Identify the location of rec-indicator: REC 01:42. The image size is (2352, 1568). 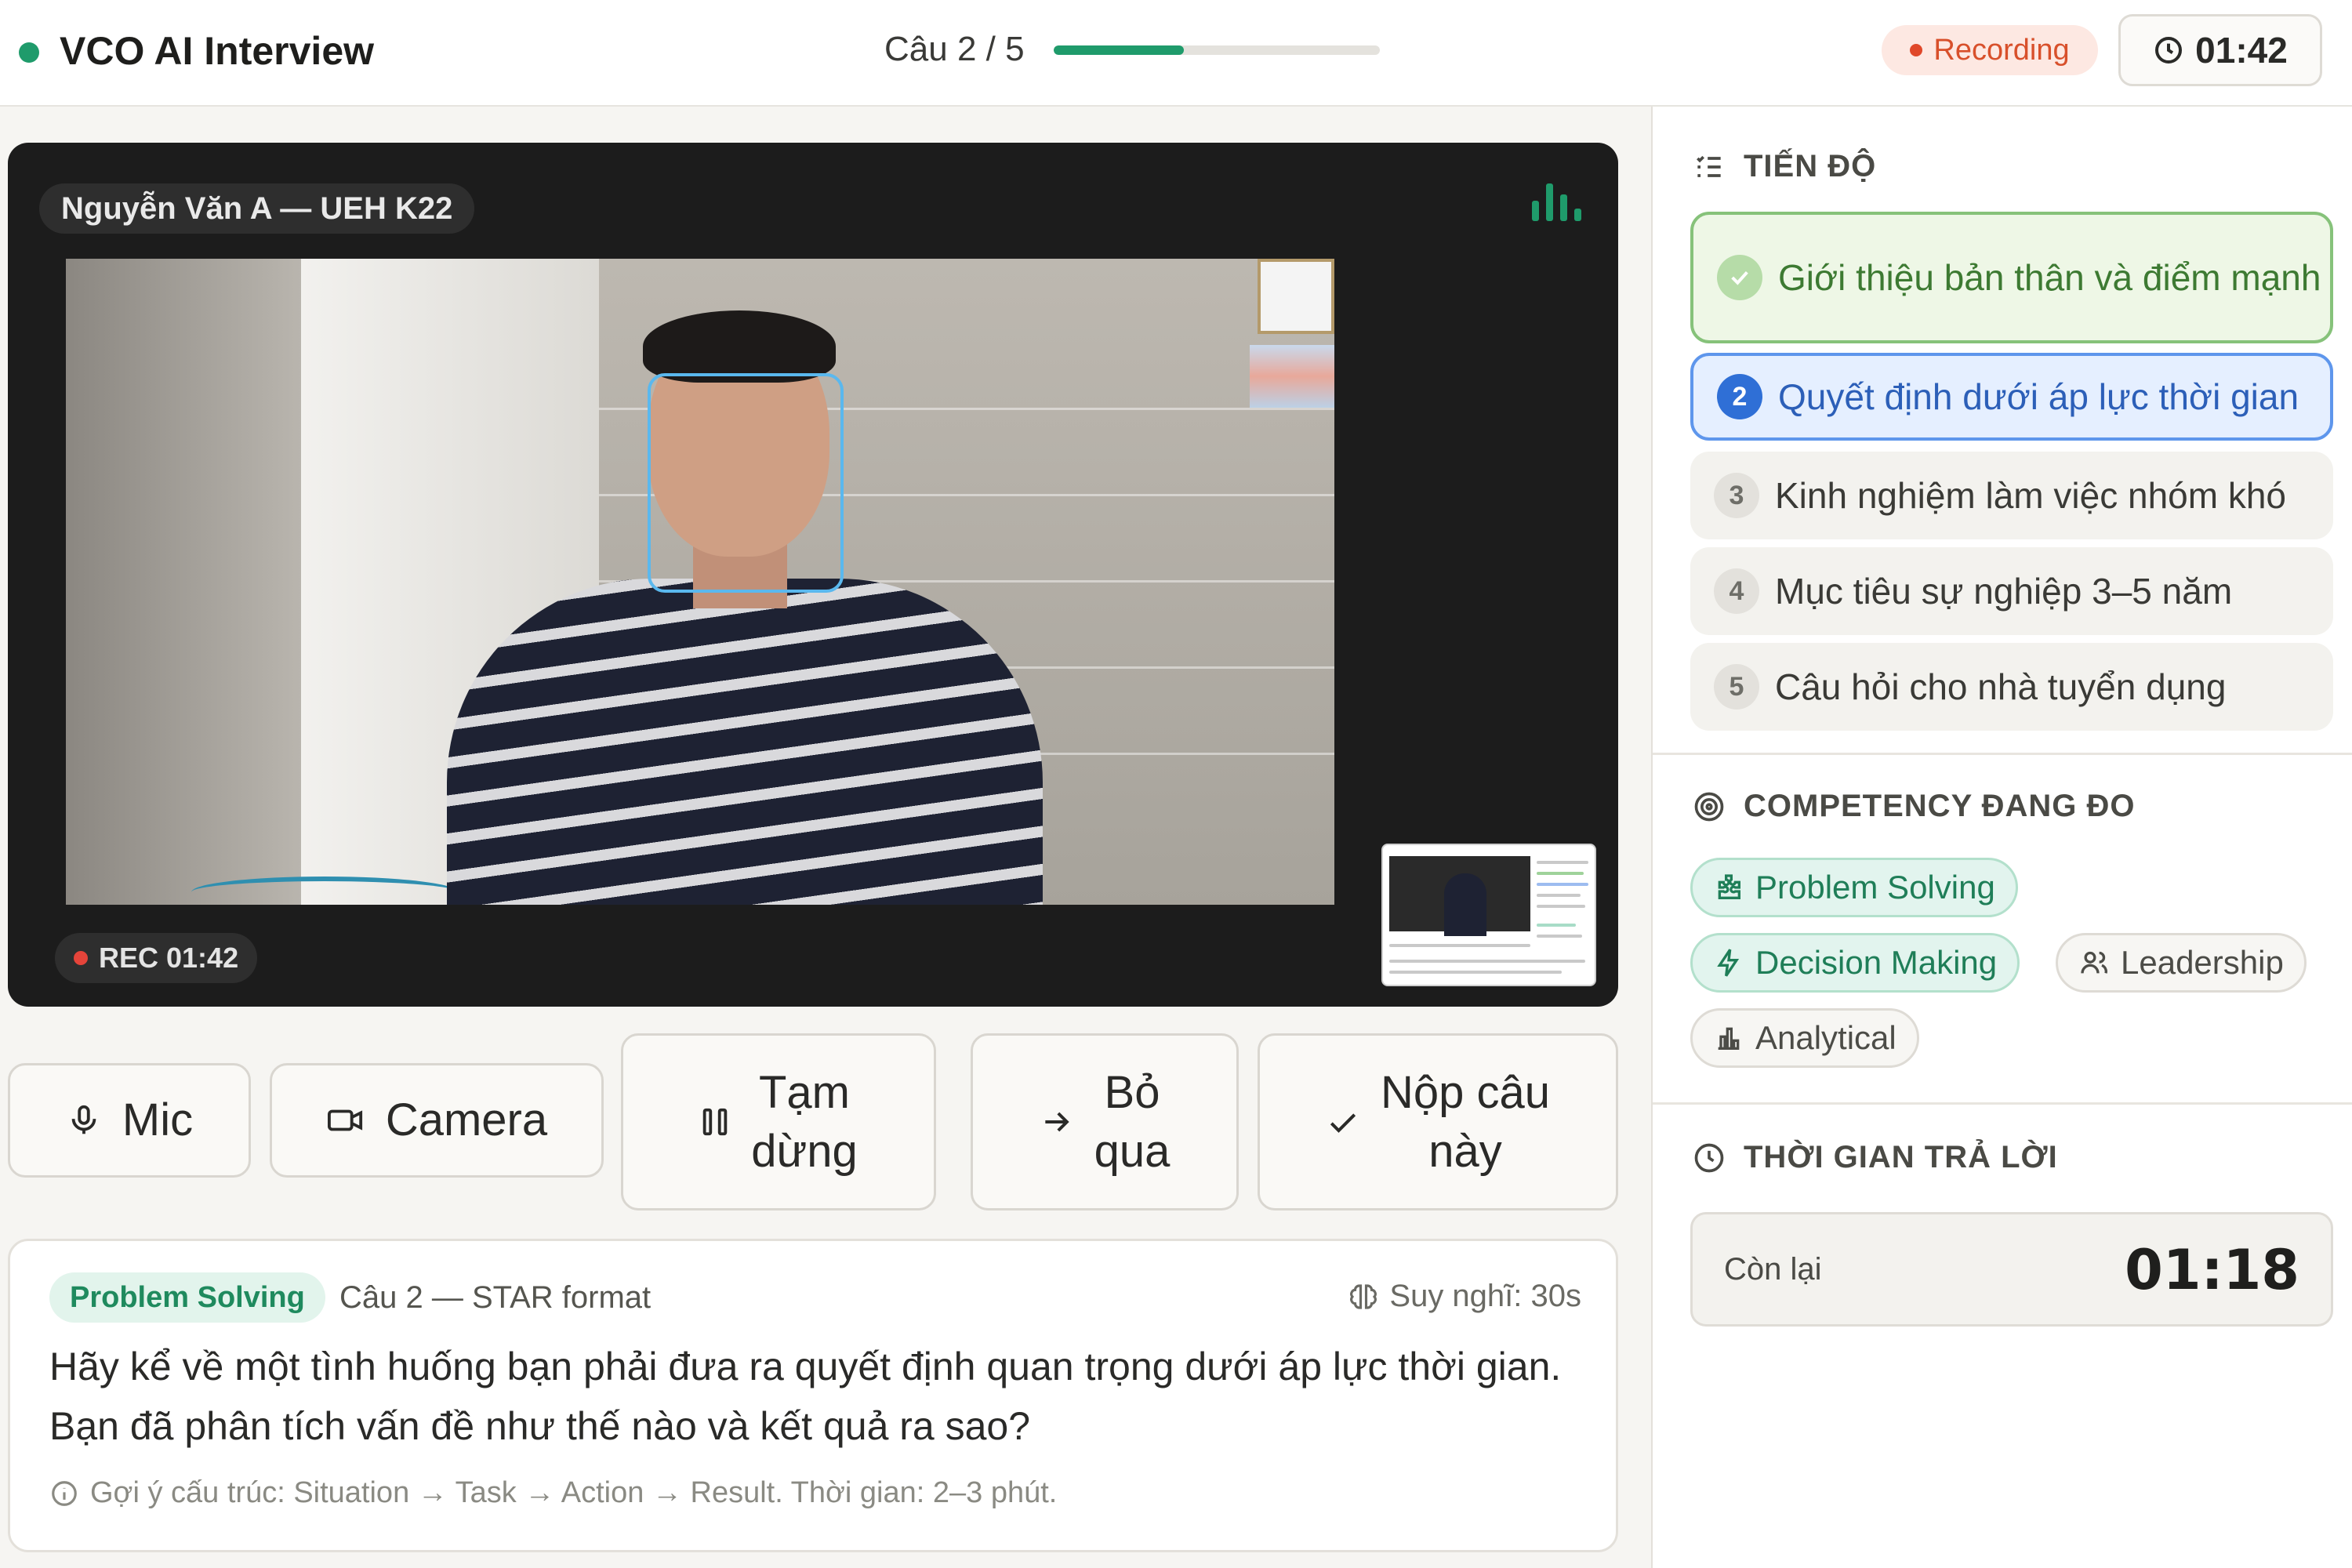
(156, 958).